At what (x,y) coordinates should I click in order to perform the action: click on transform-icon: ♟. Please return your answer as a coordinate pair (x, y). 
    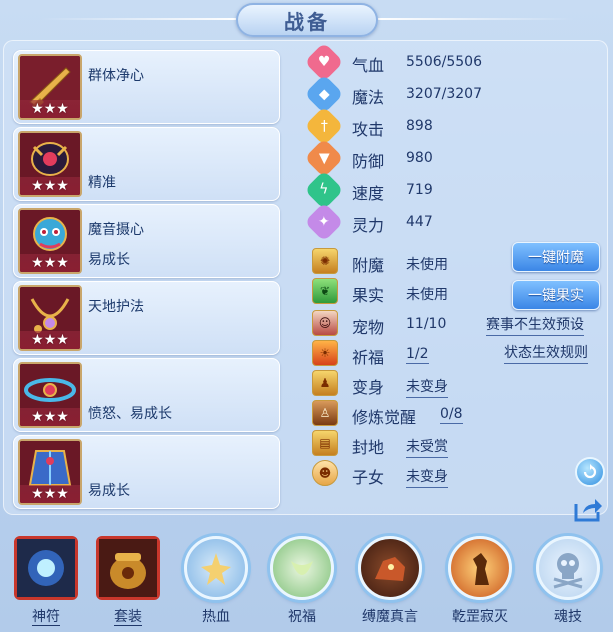
    Looking at the image, I should click on (325, 383).